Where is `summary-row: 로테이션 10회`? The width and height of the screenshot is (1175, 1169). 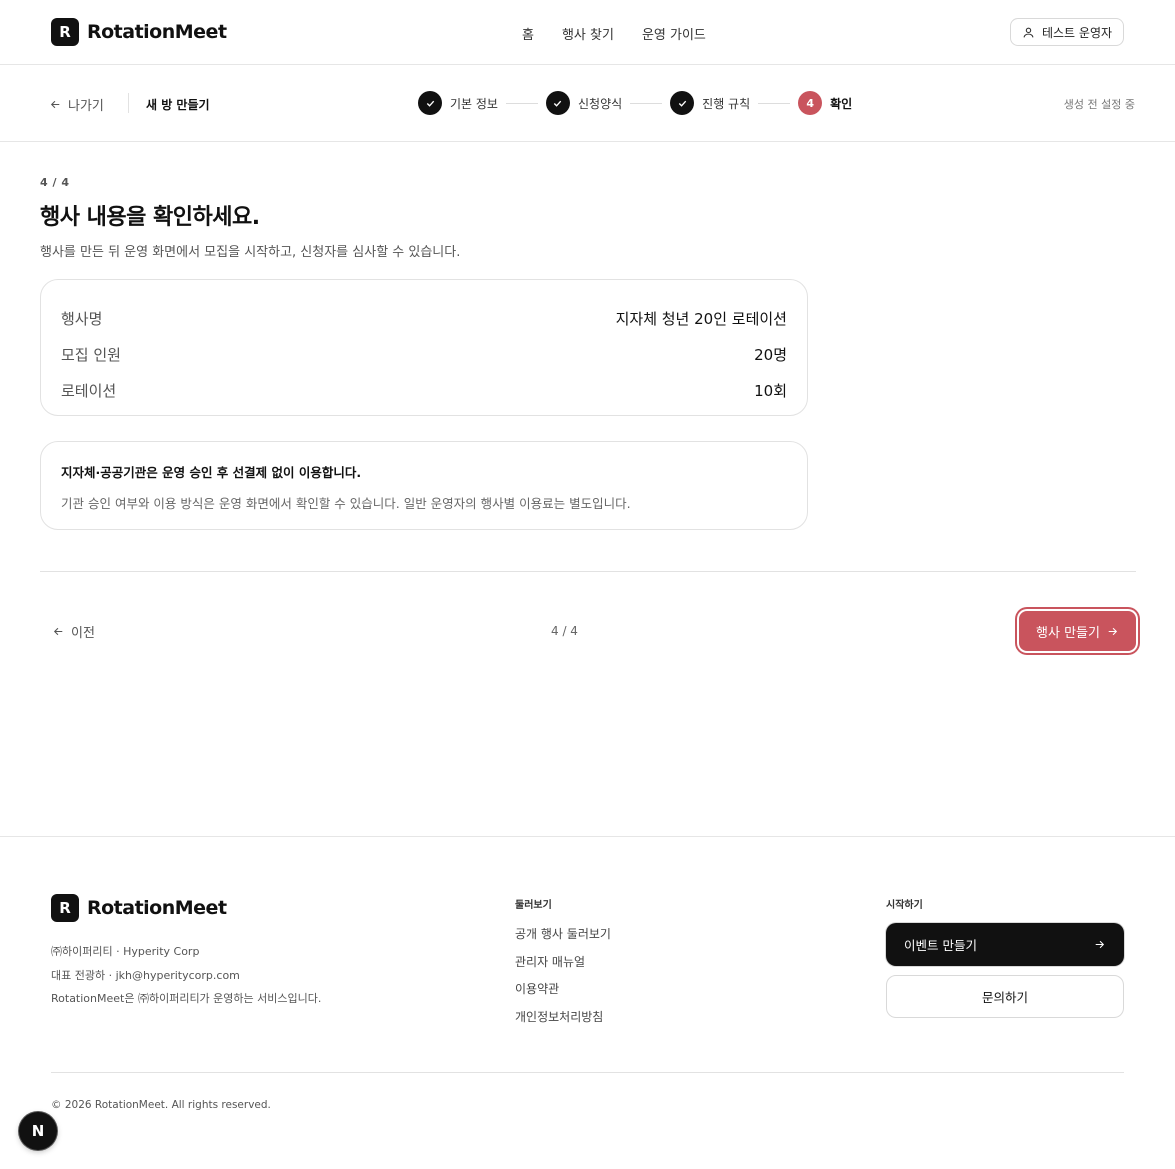 summary-row: 로테이션 10회 is located at coordinates (424, 390).